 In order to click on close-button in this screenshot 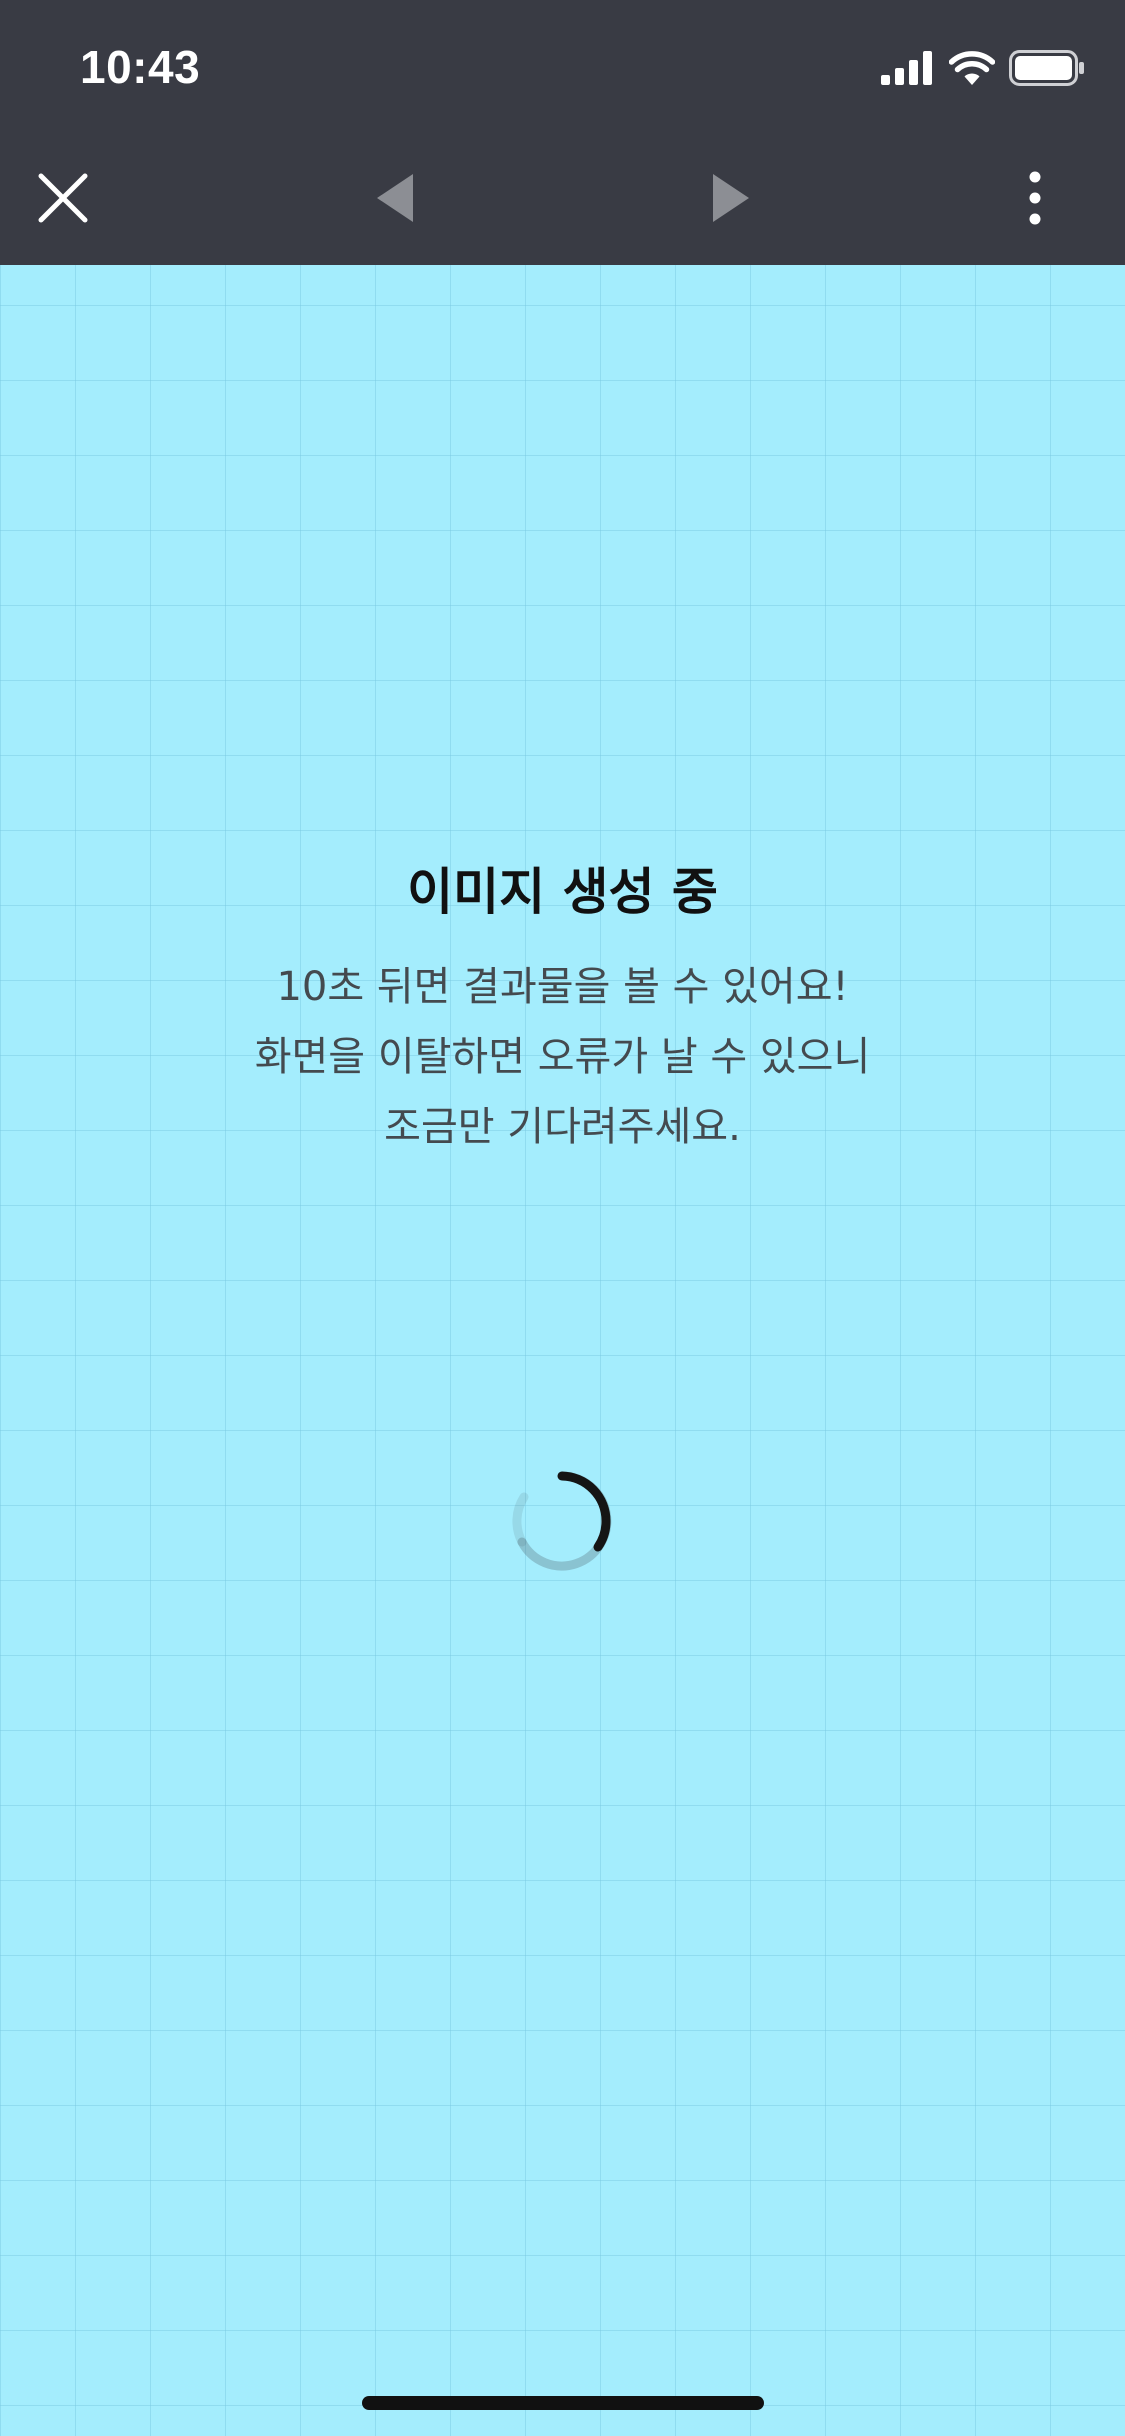, I will do `click(63, 200)`.